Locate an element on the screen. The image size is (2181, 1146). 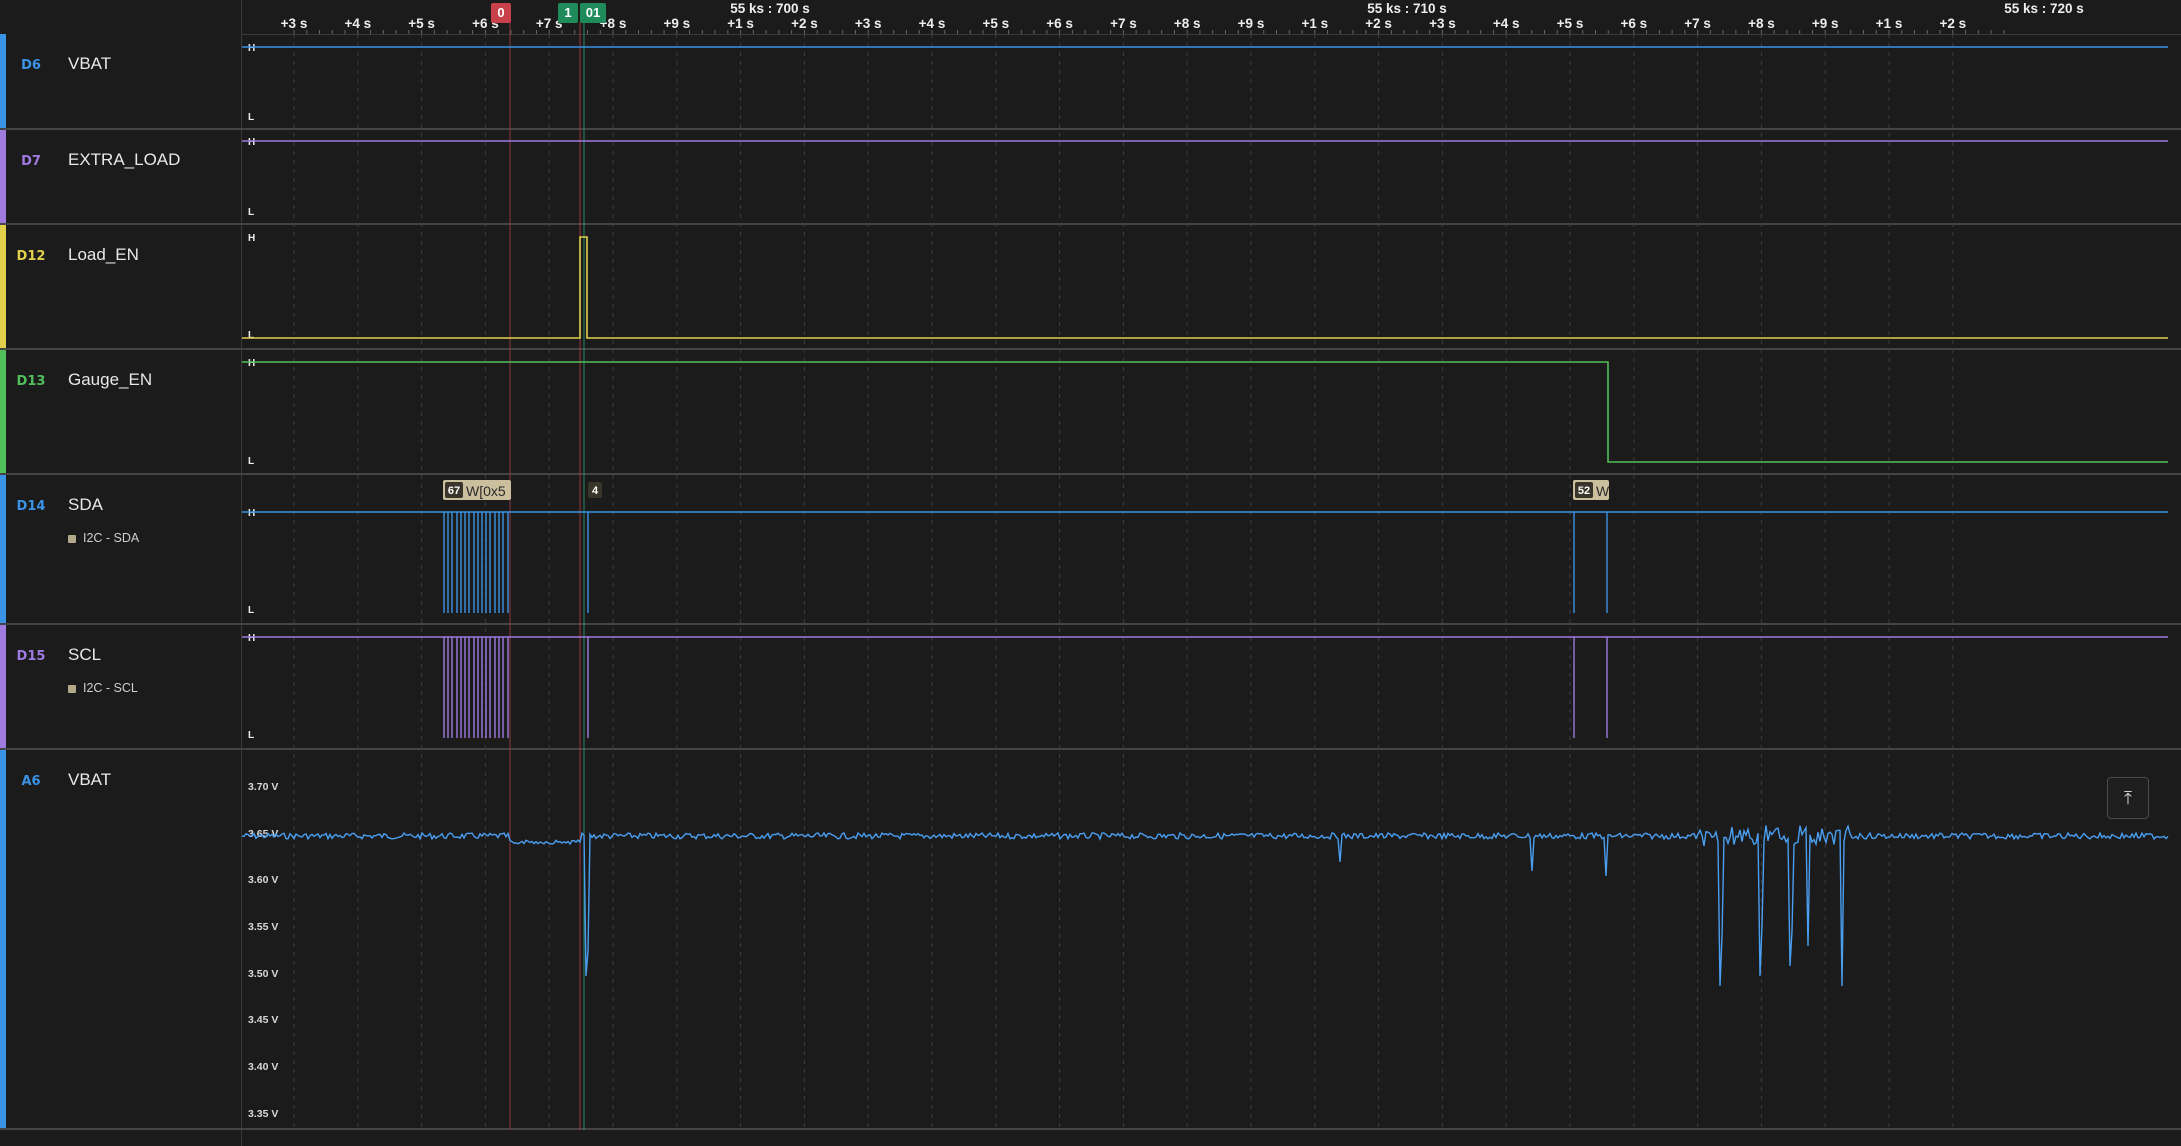
d14-pulses is located at coordinates (1025, 562).